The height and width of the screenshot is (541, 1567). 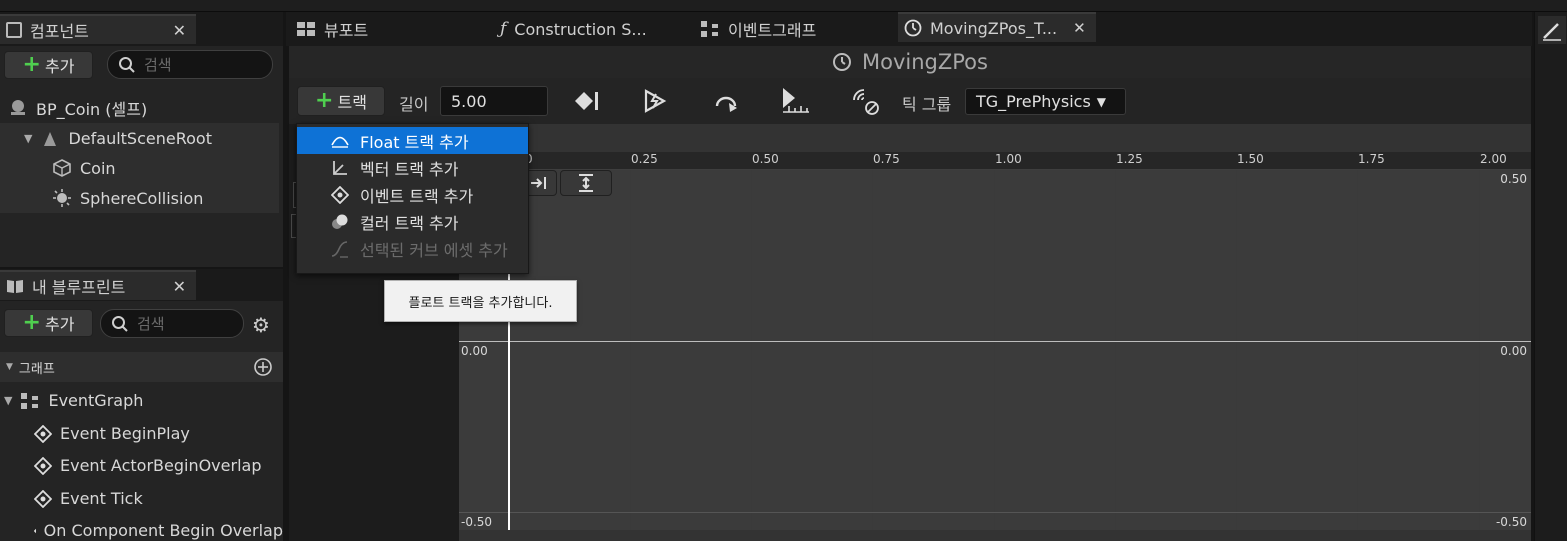 What do you see at coordinates (1513, 179) in the screenshot?
I see `value-label-right: 0.50` at bounding box center [1513, 179].